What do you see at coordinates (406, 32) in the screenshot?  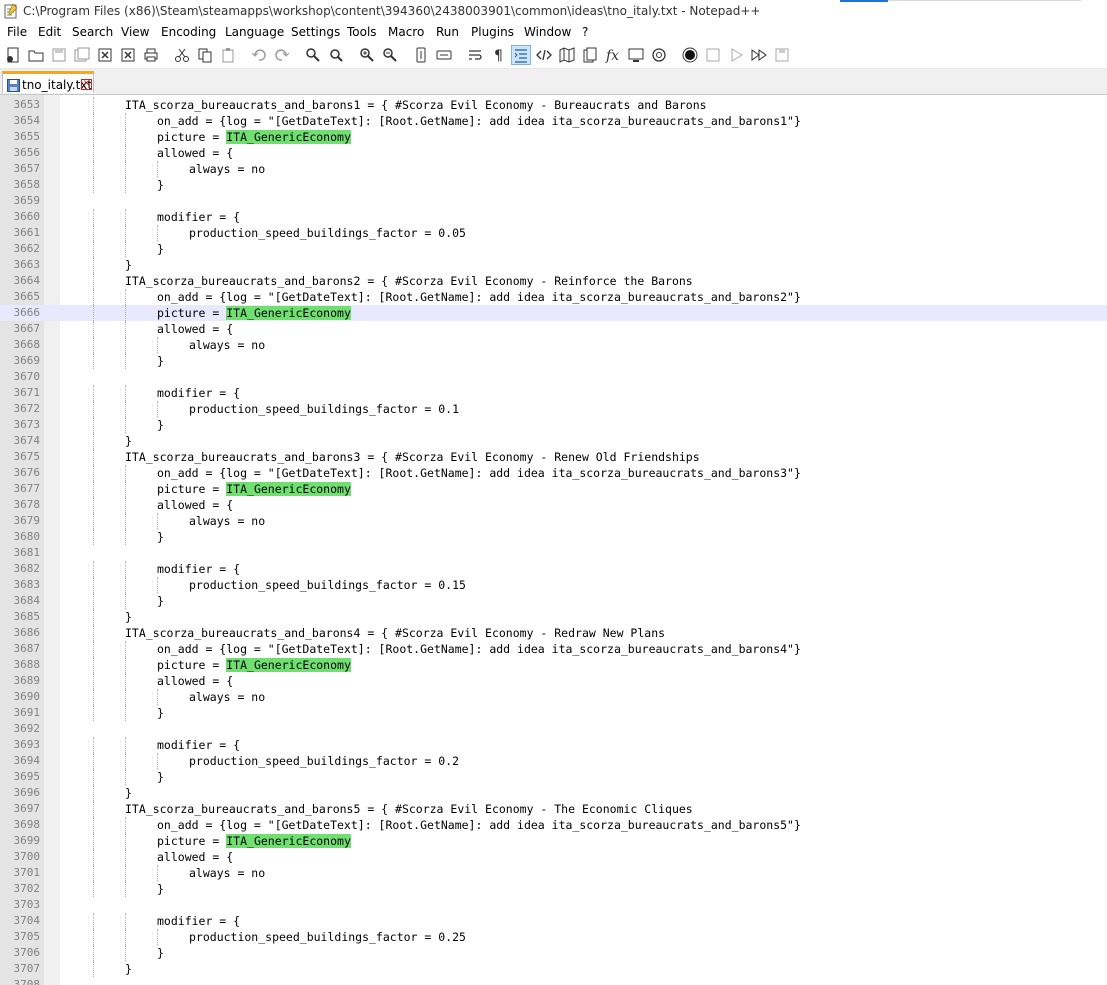 I see `menu-macro: Macro` at bounding box center [406, 32].